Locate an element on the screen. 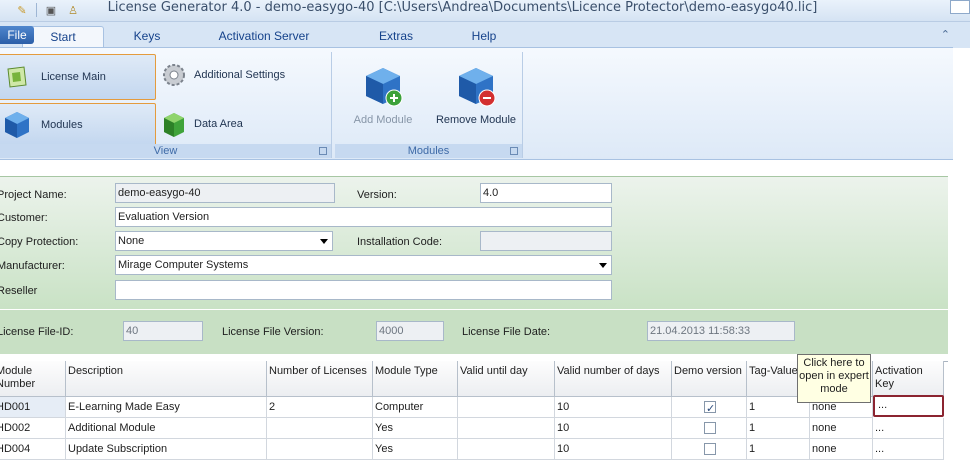 This screenshot has height=469, width=970. tab-activation-server: Activation Server is located at coordinates (264, 37).